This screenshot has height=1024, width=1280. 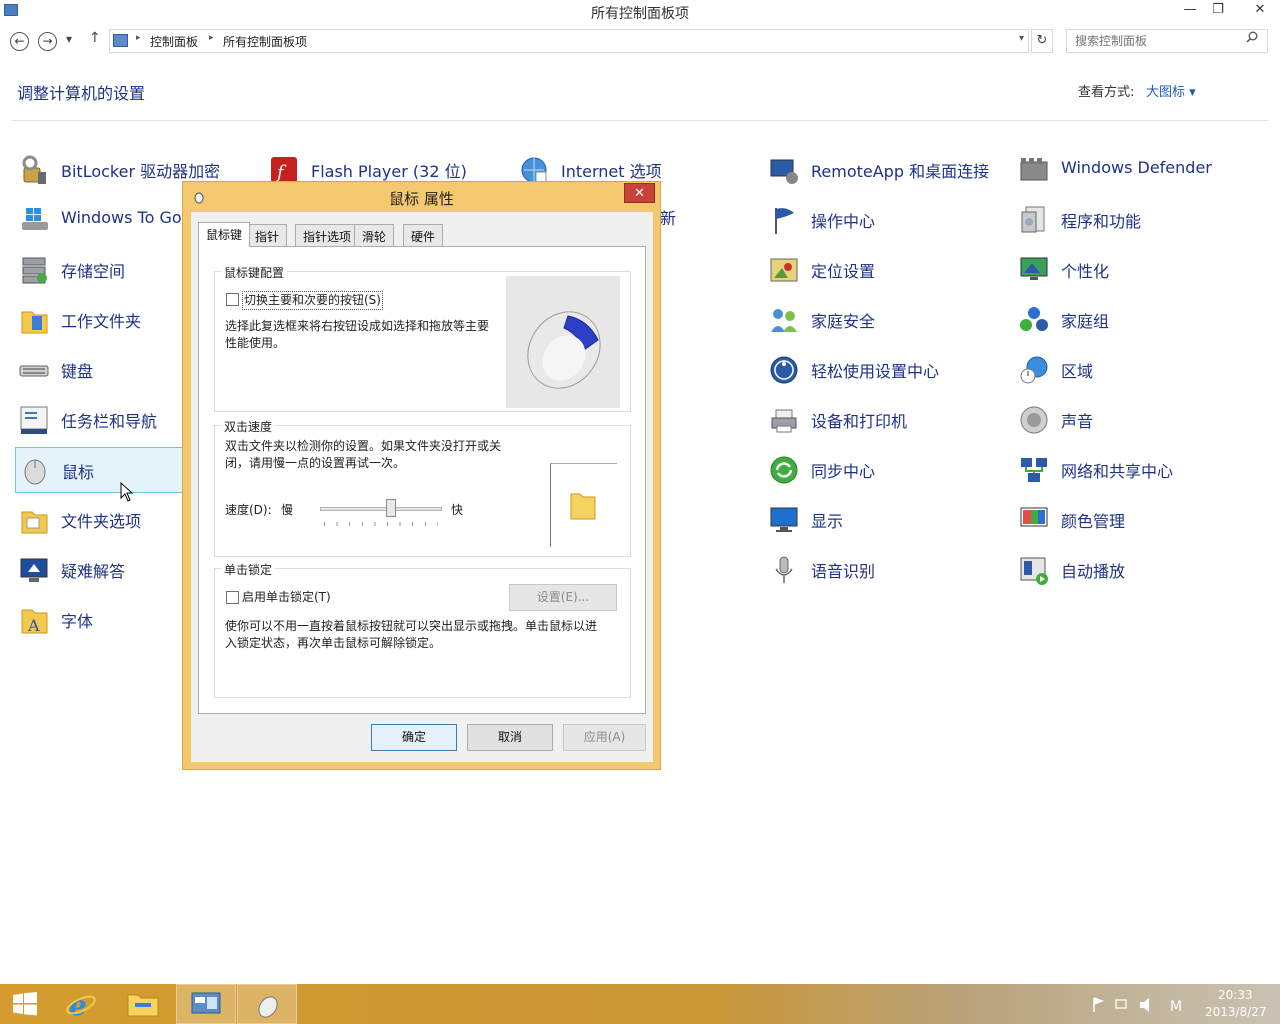 I want to click on svg-text: M, so click(x=1176, y=1006).